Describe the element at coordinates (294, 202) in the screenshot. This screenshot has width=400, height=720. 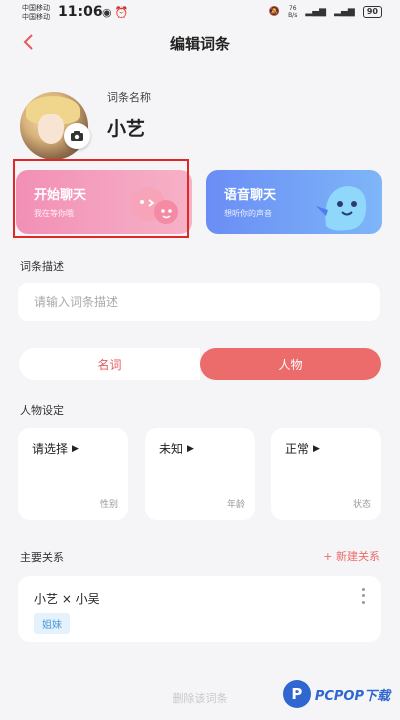
I see `voice-chat-card: 语音聊天 想听你的声音` at that location.